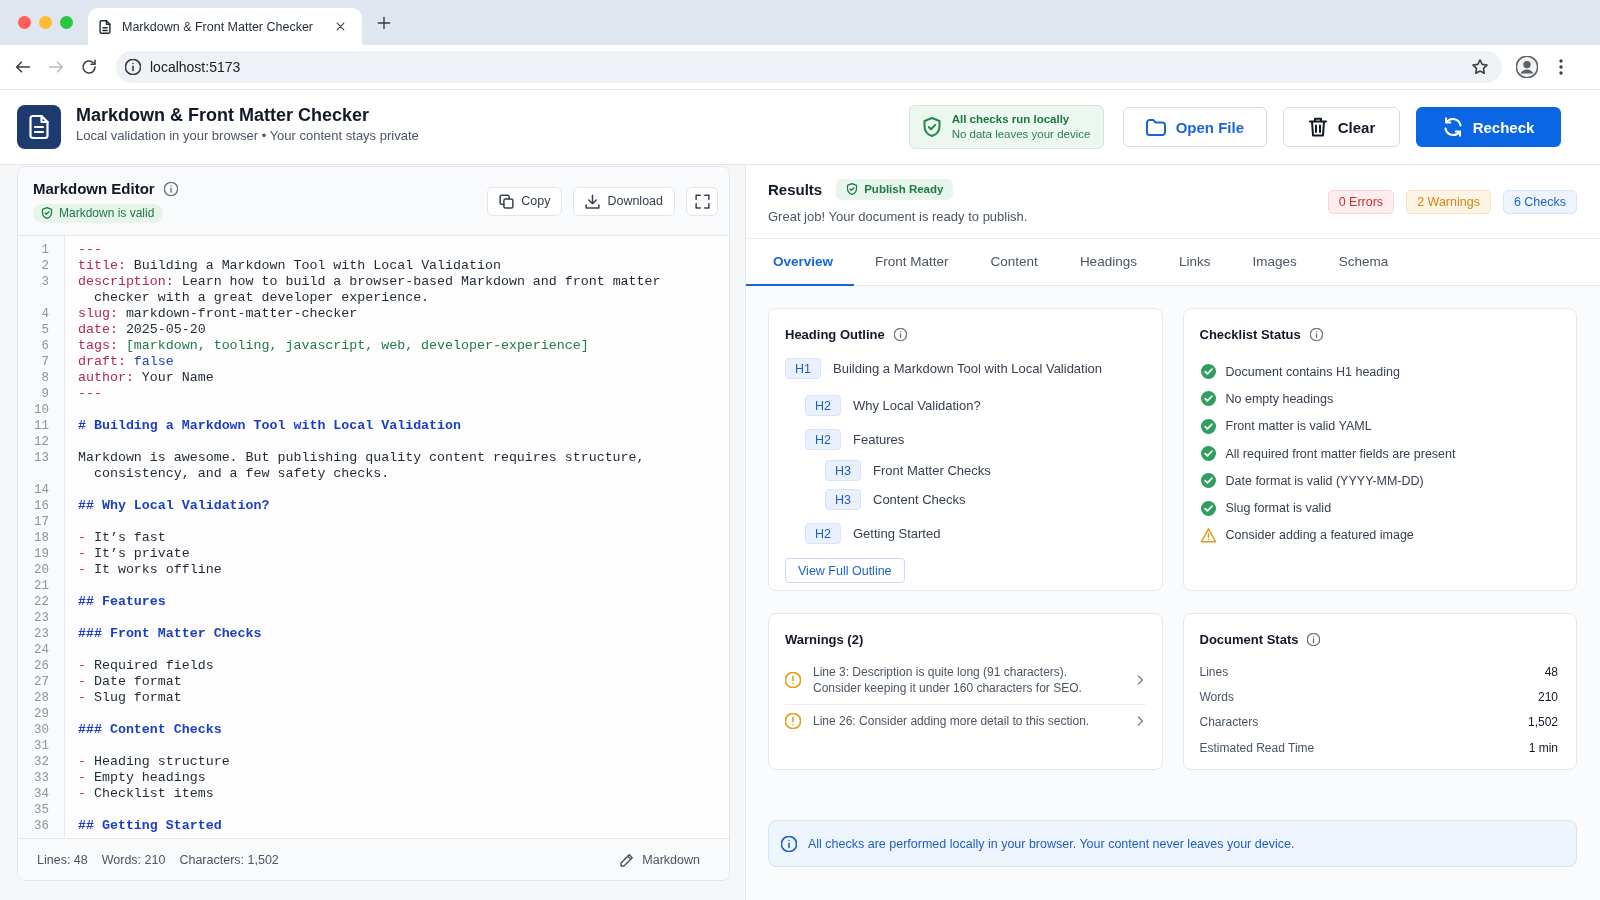  What do you see at coordinates (1488, 127) in the screenshot?
I see `recheck-button: Recheck` at bounding box center [1488, 127].